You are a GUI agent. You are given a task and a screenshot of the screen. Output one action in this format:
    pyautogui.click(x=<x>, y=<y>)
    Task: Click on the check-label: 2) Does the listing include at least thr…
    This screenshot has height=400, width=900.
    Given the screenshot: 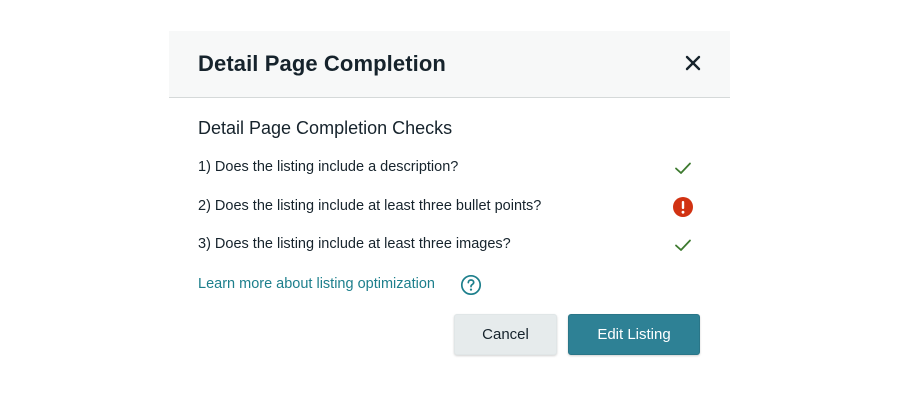 What is the action you would take?
    pyautogui.click(x=370, y=206)
    